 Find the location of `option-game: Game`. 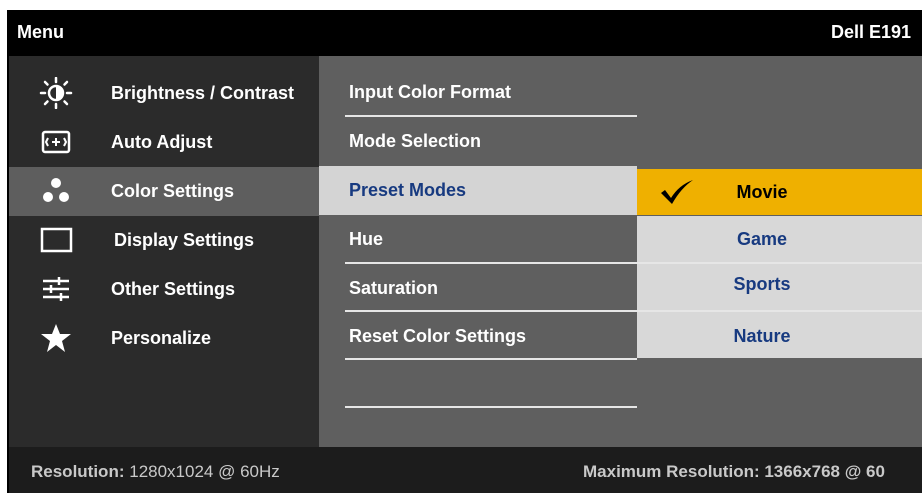

option-game: Game is located at coordinates (779, 239).